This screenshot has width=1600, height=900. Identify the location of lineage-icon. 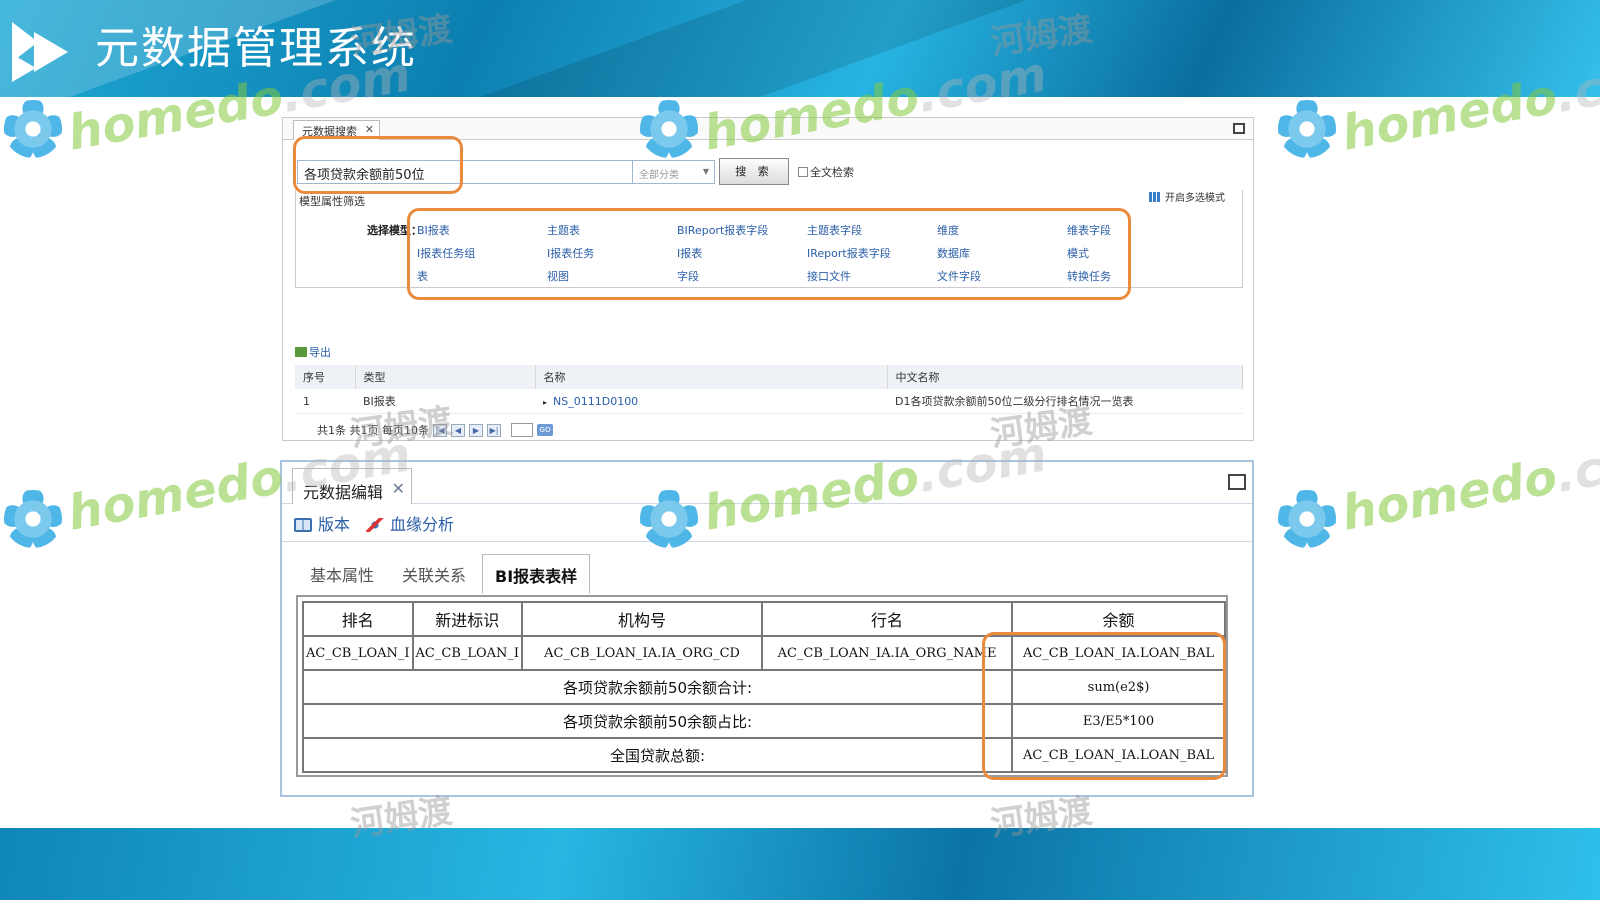
(375, 524).